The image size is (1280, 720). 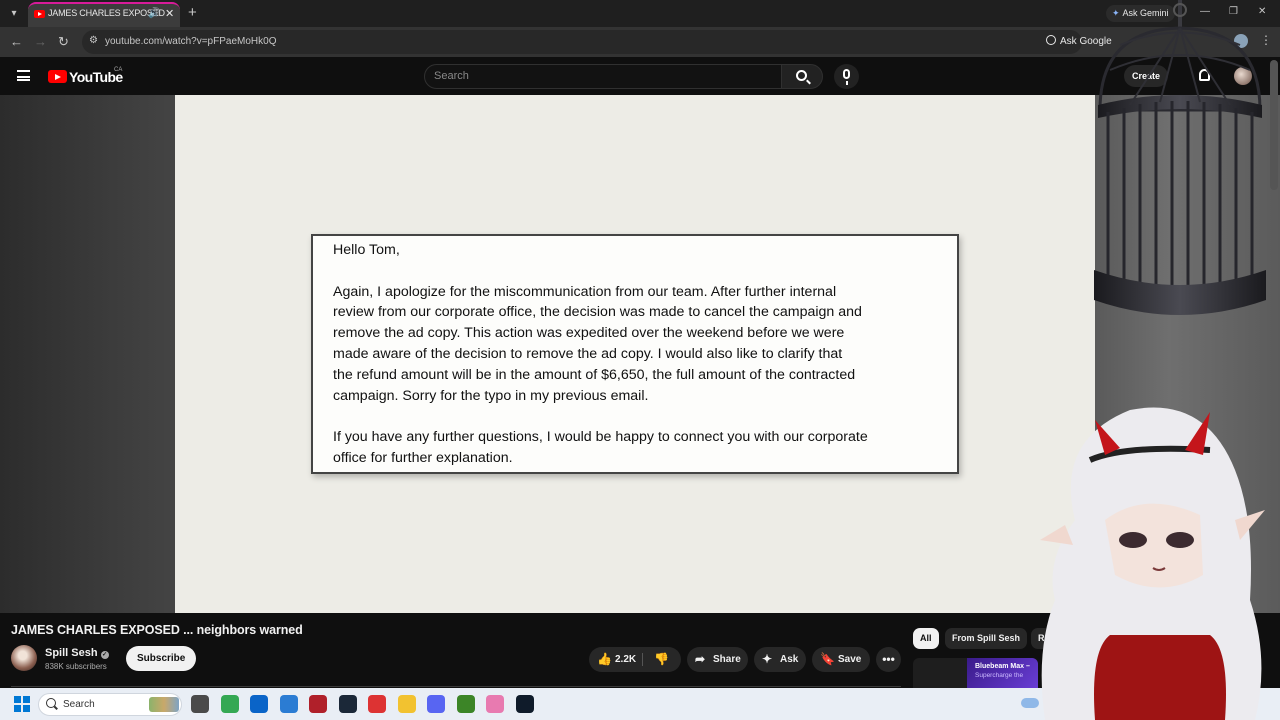 What do you see at coordinates (288, 704) in the screenshot?
I see `store-icon` at bounding box center [288, 704].